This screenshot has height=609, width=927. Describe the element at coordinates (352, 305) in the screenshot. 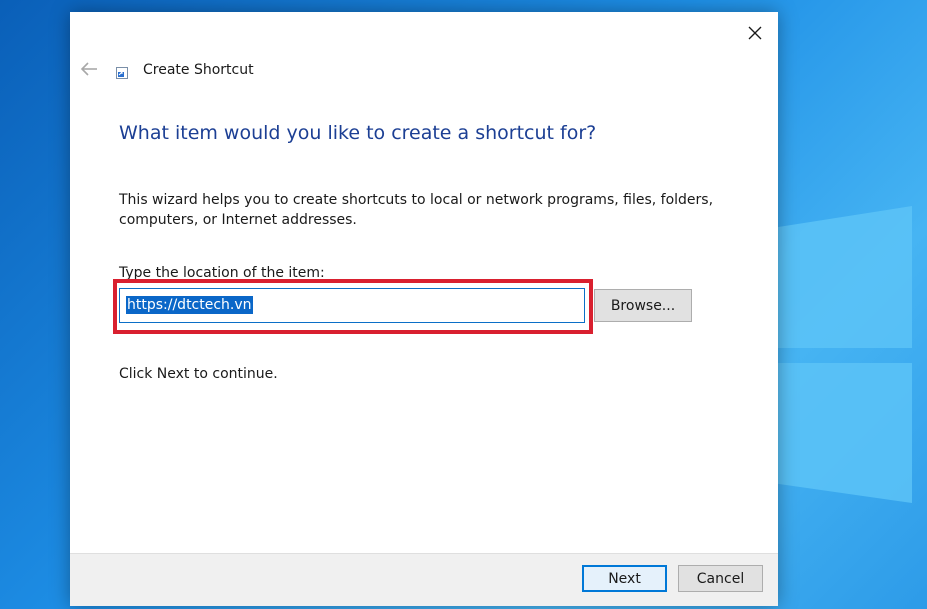

I see `location-input: https://dtctech.vn` at that location.